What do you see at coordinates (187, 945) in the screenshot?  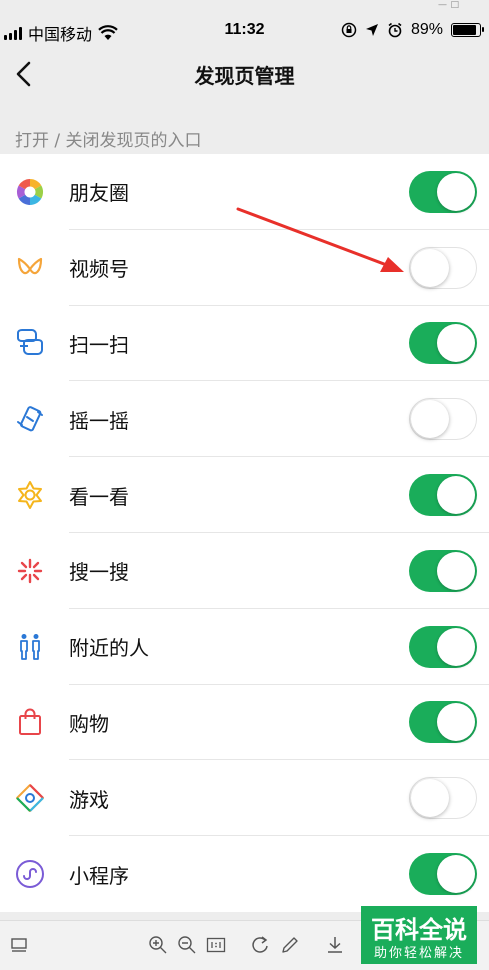 I see `zoom-out-icon` at bounding box center [187, 945].